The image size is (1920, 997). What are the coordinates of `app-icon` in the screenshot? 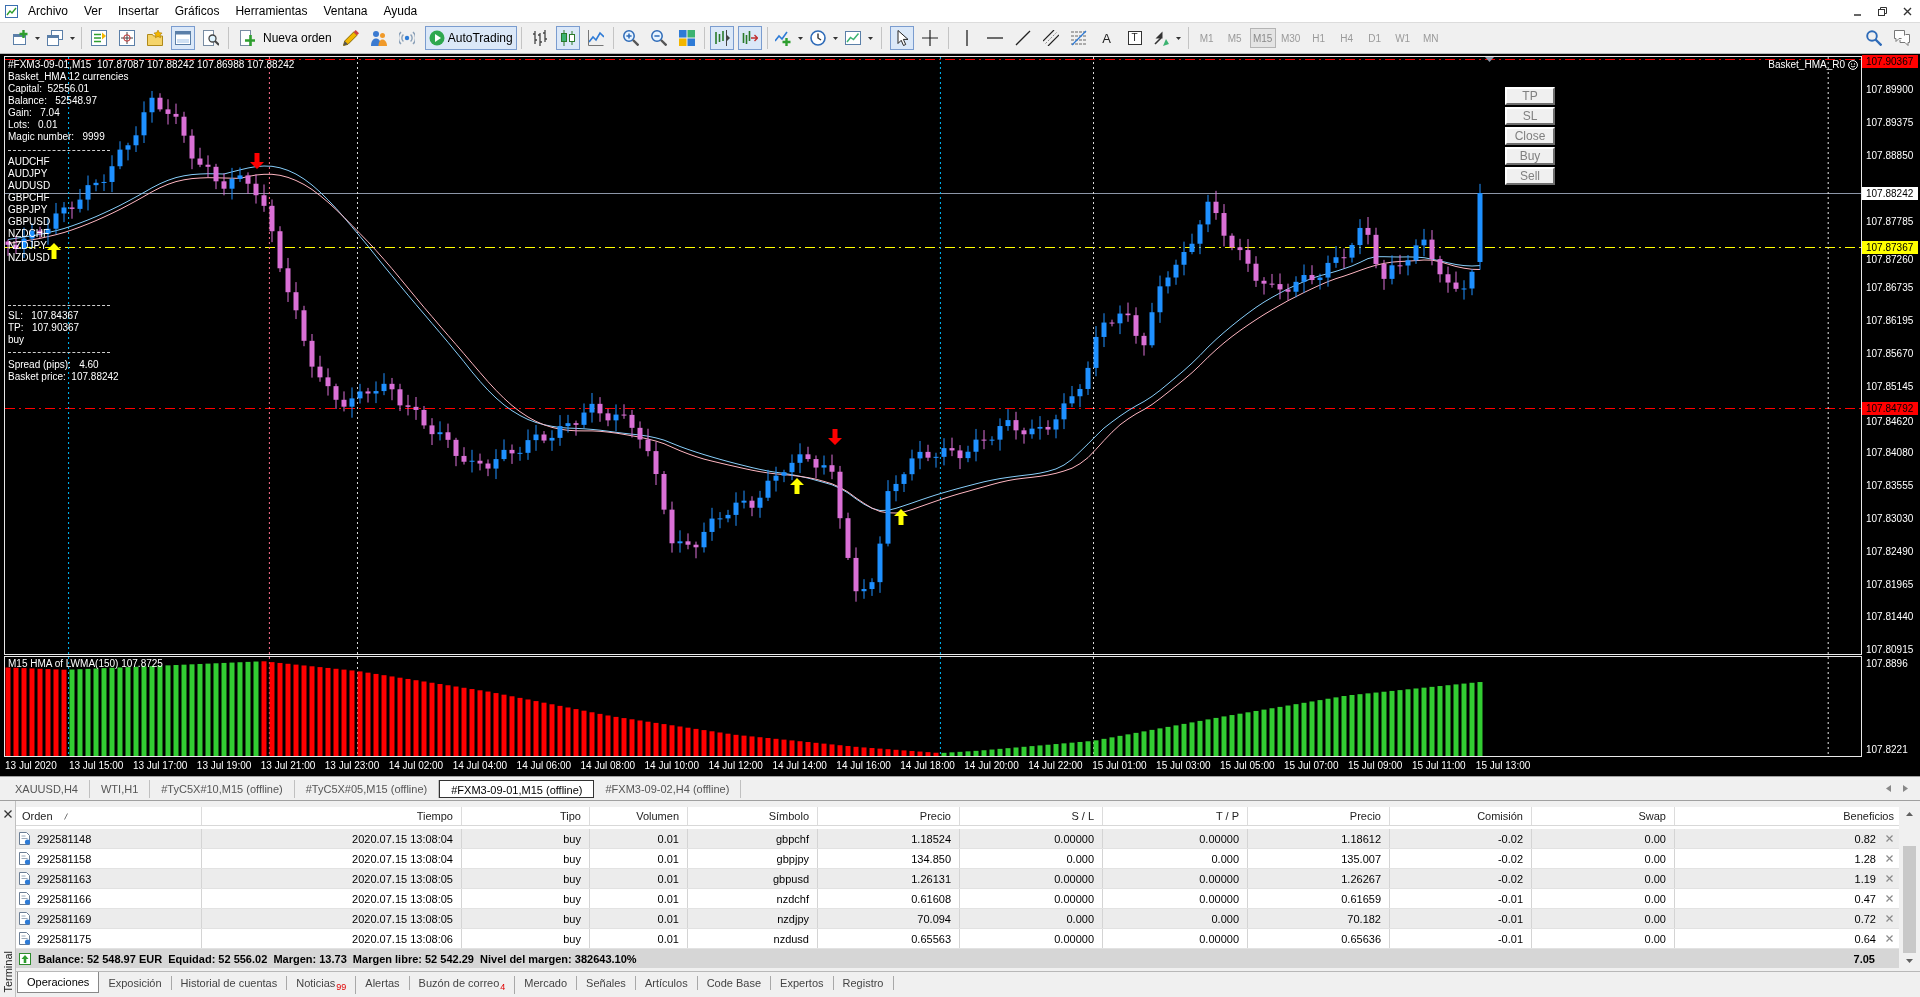 It's located at (11, 11).